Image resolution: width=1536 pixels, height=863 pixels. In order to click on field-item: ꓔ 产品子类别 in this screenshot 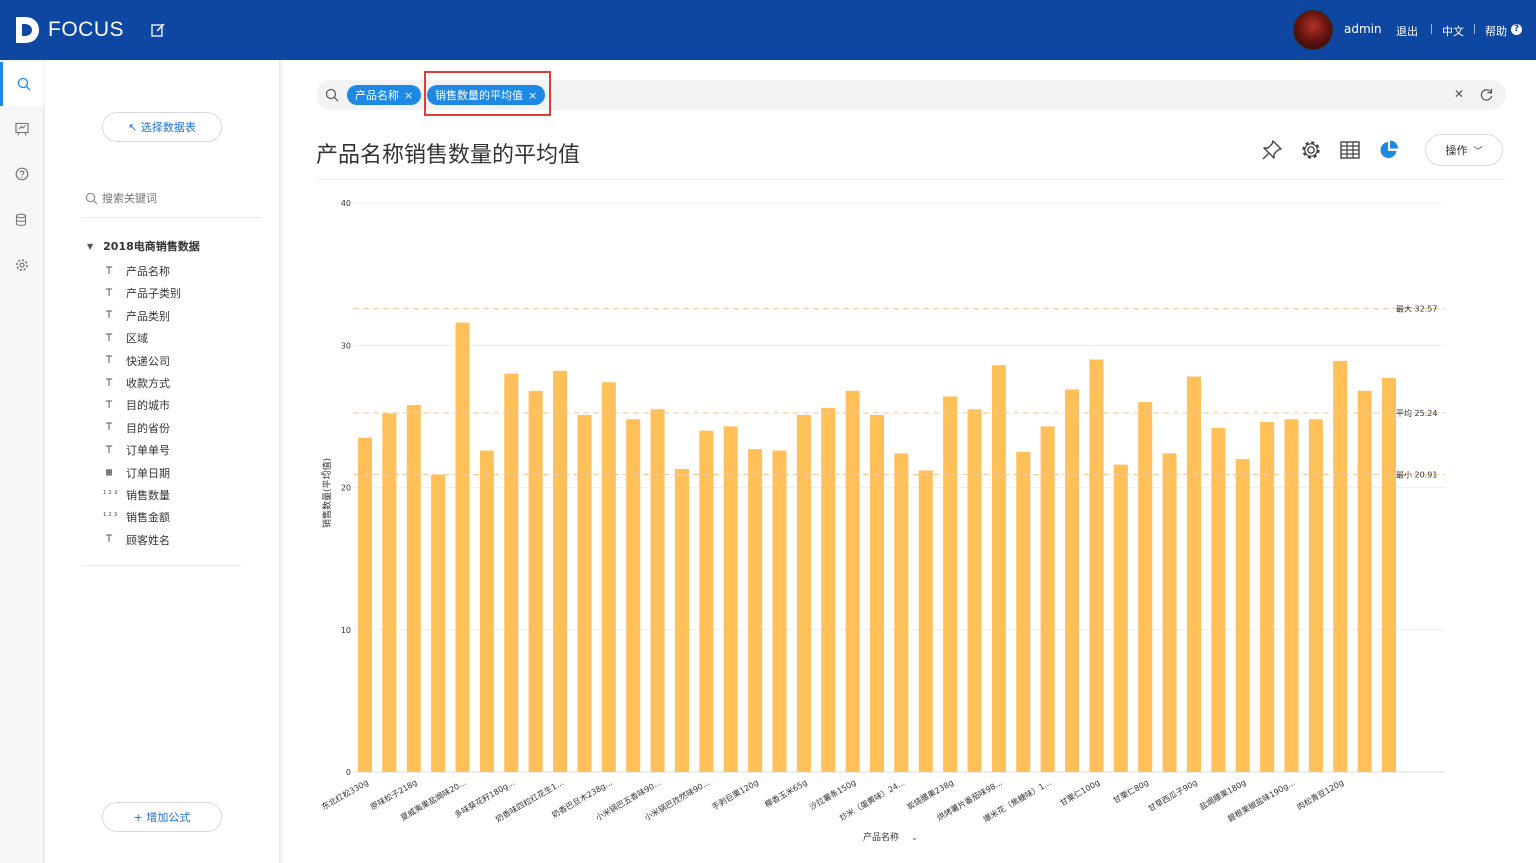, I will do `click(141, 293)`.